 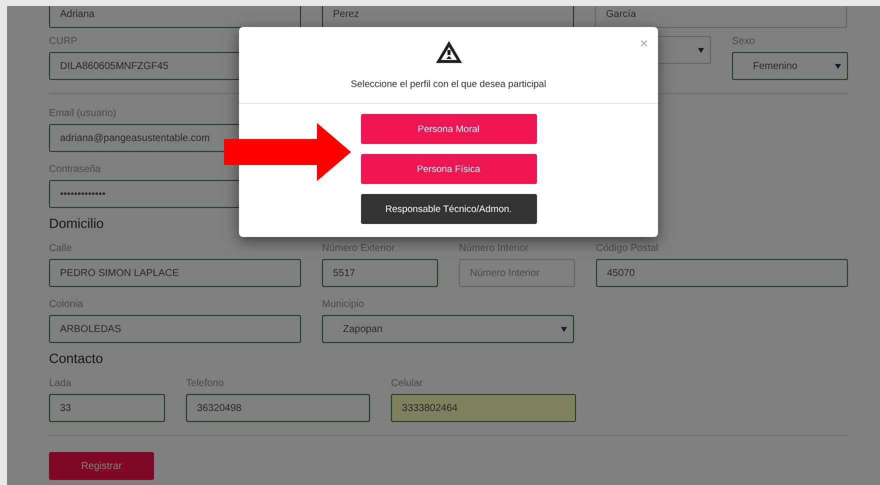 What do you see at coordinates (107, 408) in the screenshot?
I see `input-field: 33` at bounding box center [107, 408].